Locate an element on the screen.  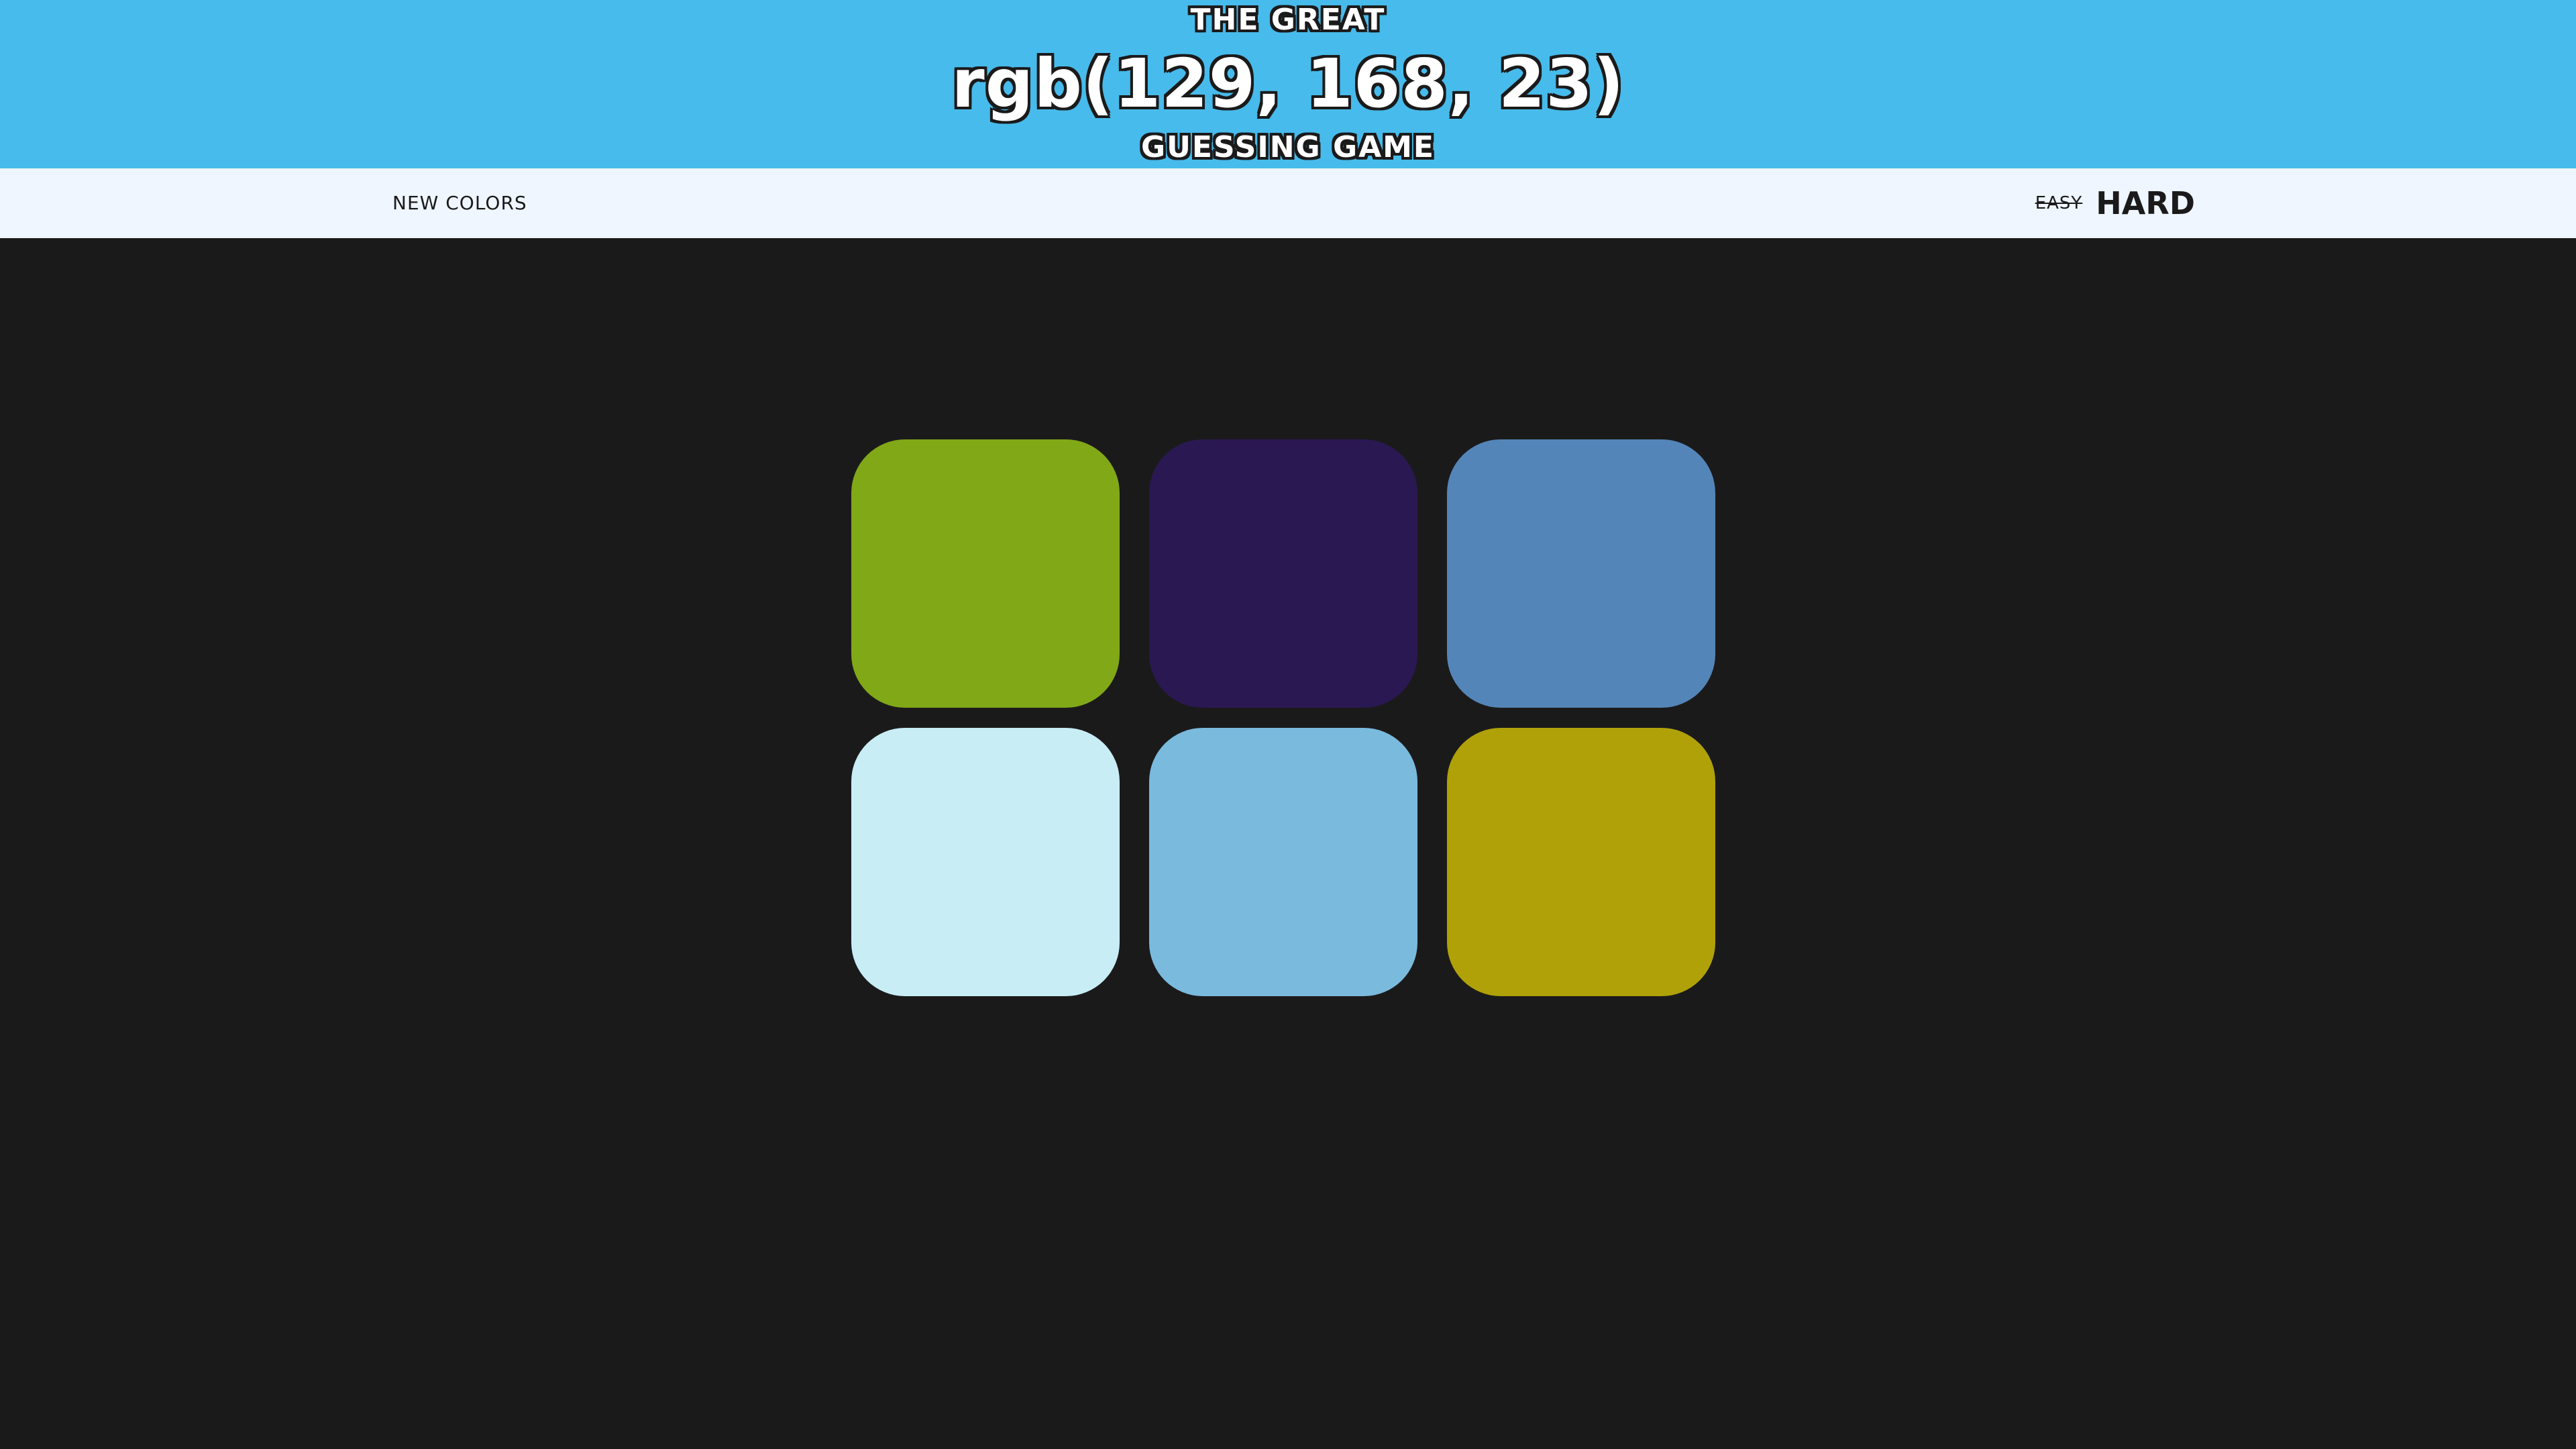
target-color-display: rgb(129, 168, 23) is located at coordinates (1288, 83).